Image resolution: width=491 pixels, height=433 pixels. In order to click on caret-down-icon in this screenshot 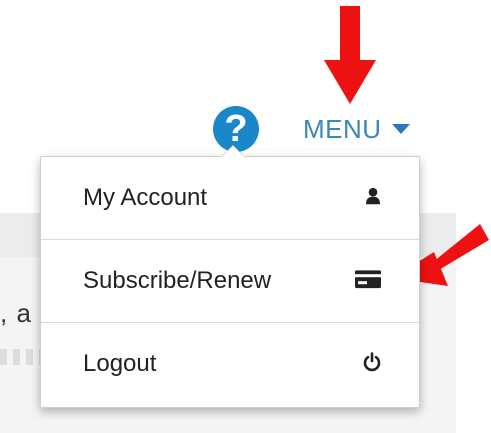, I will do `click(400, 129)`.